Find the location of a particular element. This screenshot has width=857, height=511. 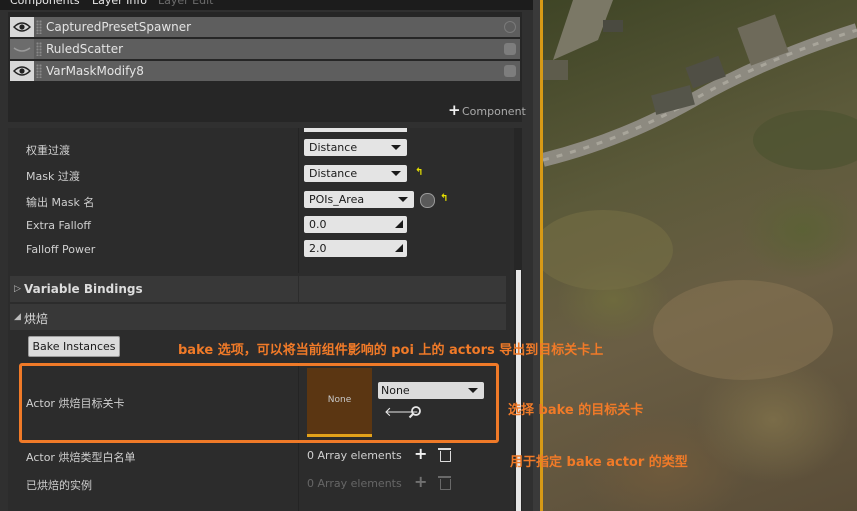

component-name: RuledScatter is located at coordinates (85, 49).